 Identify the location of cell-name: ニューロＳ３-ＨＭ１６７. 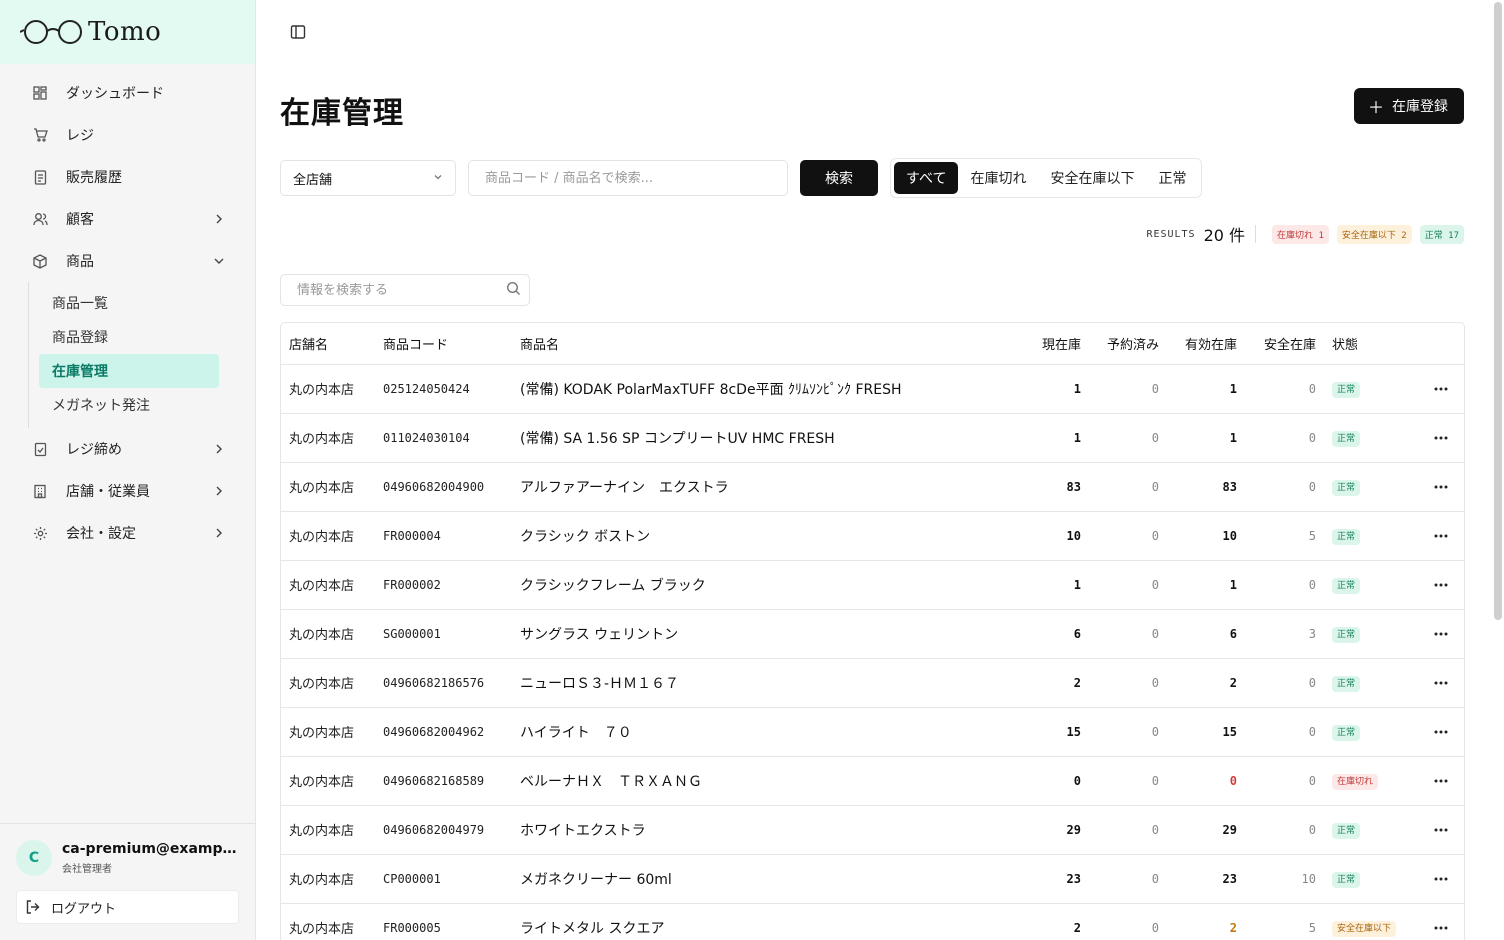
(763, 683).